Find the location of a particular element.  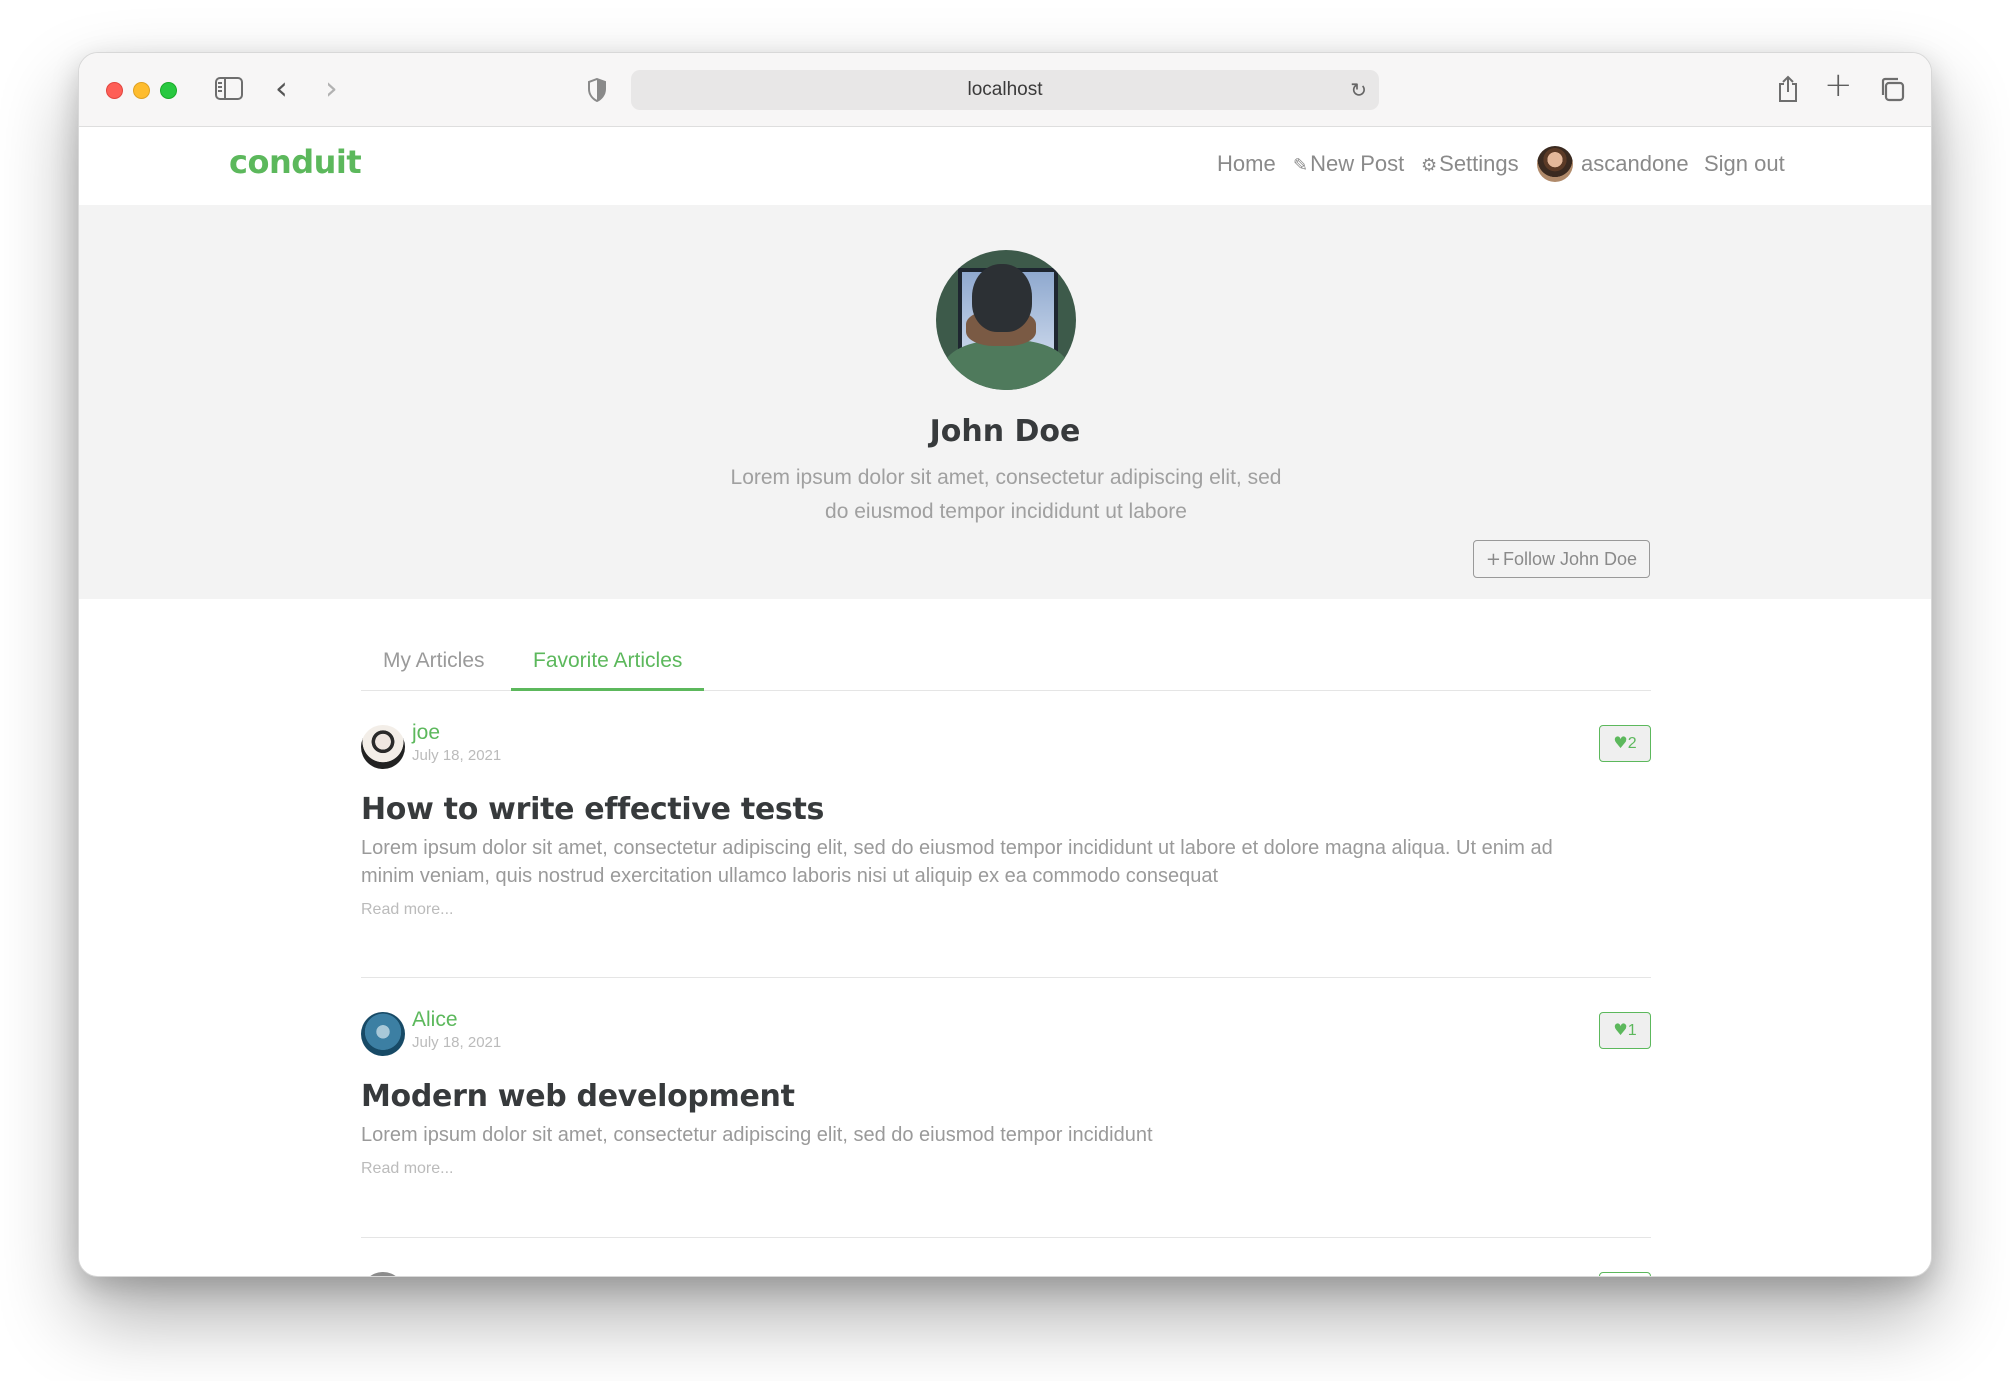

favorite-button: ♥1 is located at coordinates (1625, 1030).